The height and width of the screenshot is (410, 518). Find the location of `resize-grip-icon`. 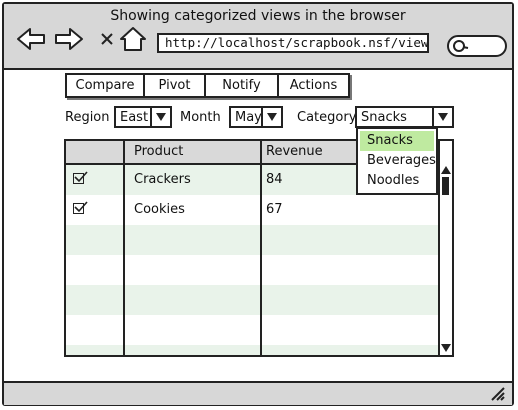

resize-grip-icon is located at coordinates (498, 394).